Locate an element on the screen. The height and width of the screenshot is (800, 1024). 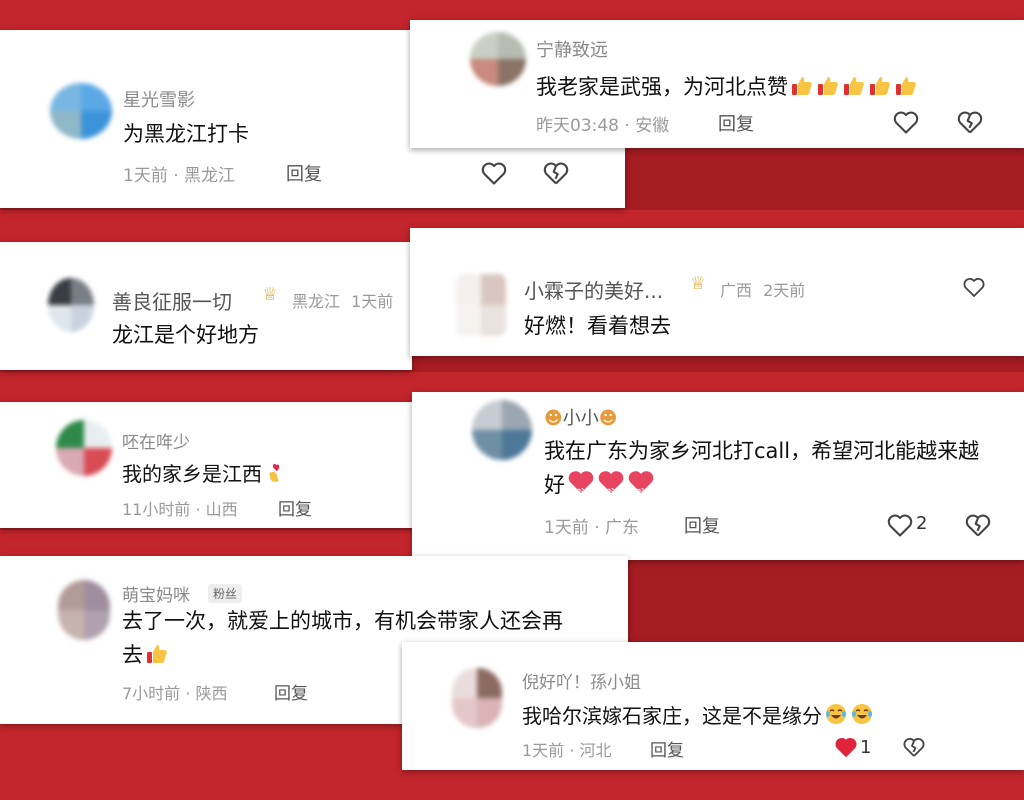
comment-location: 广东 is located at coordinates (622, 528).